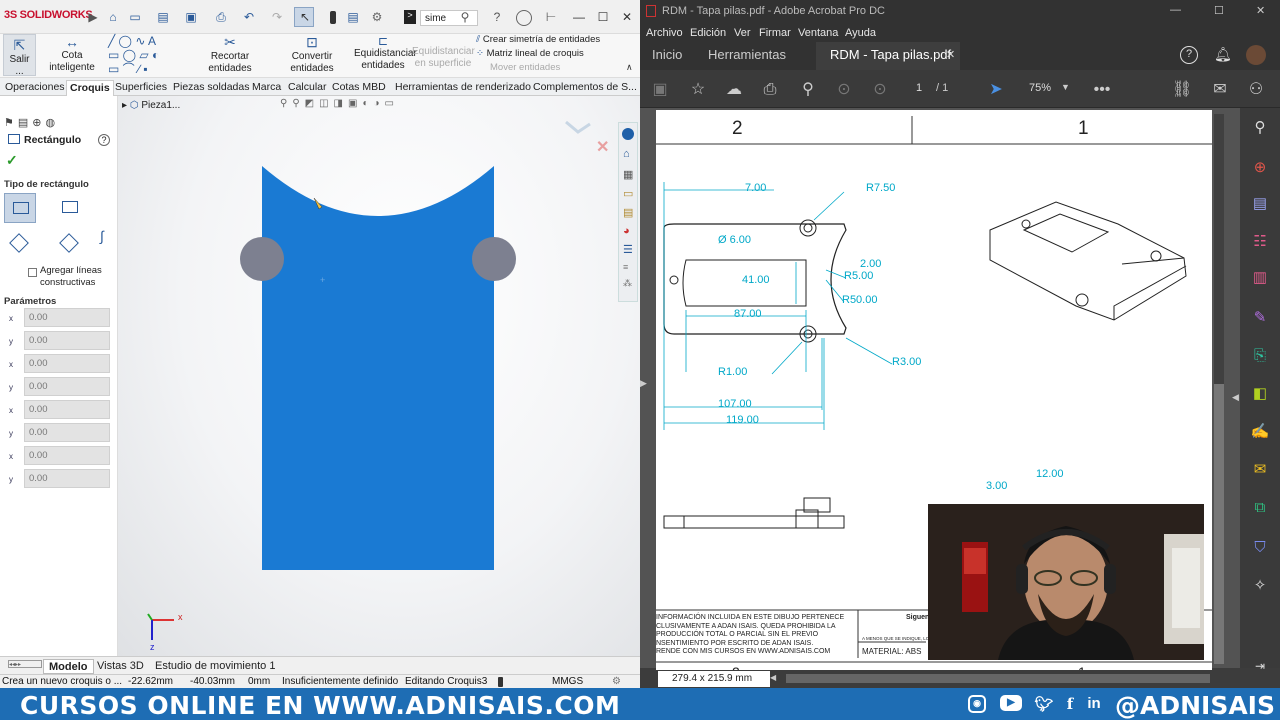  What do you see at coordinates (1065, 87) in the screenshot?
I see `zoom-dropdown-icon: ▼` at bounding box center [1065, 87].